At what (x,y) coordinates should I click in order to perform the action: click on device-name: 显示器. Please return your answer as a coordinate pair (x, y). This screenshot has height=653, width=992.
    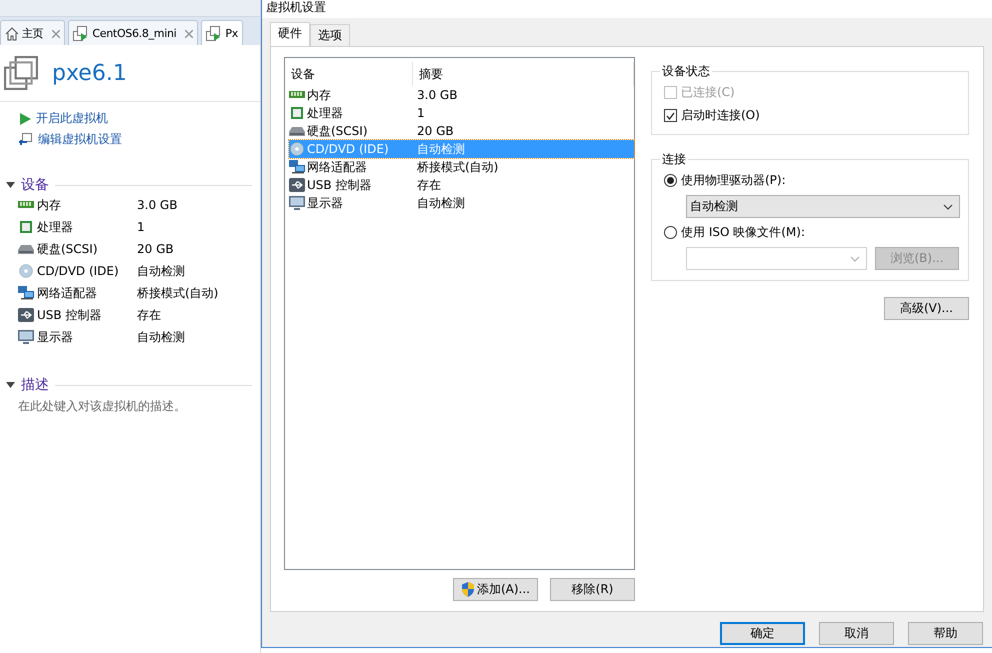
    Looking at the image, I should click on (55, 337).